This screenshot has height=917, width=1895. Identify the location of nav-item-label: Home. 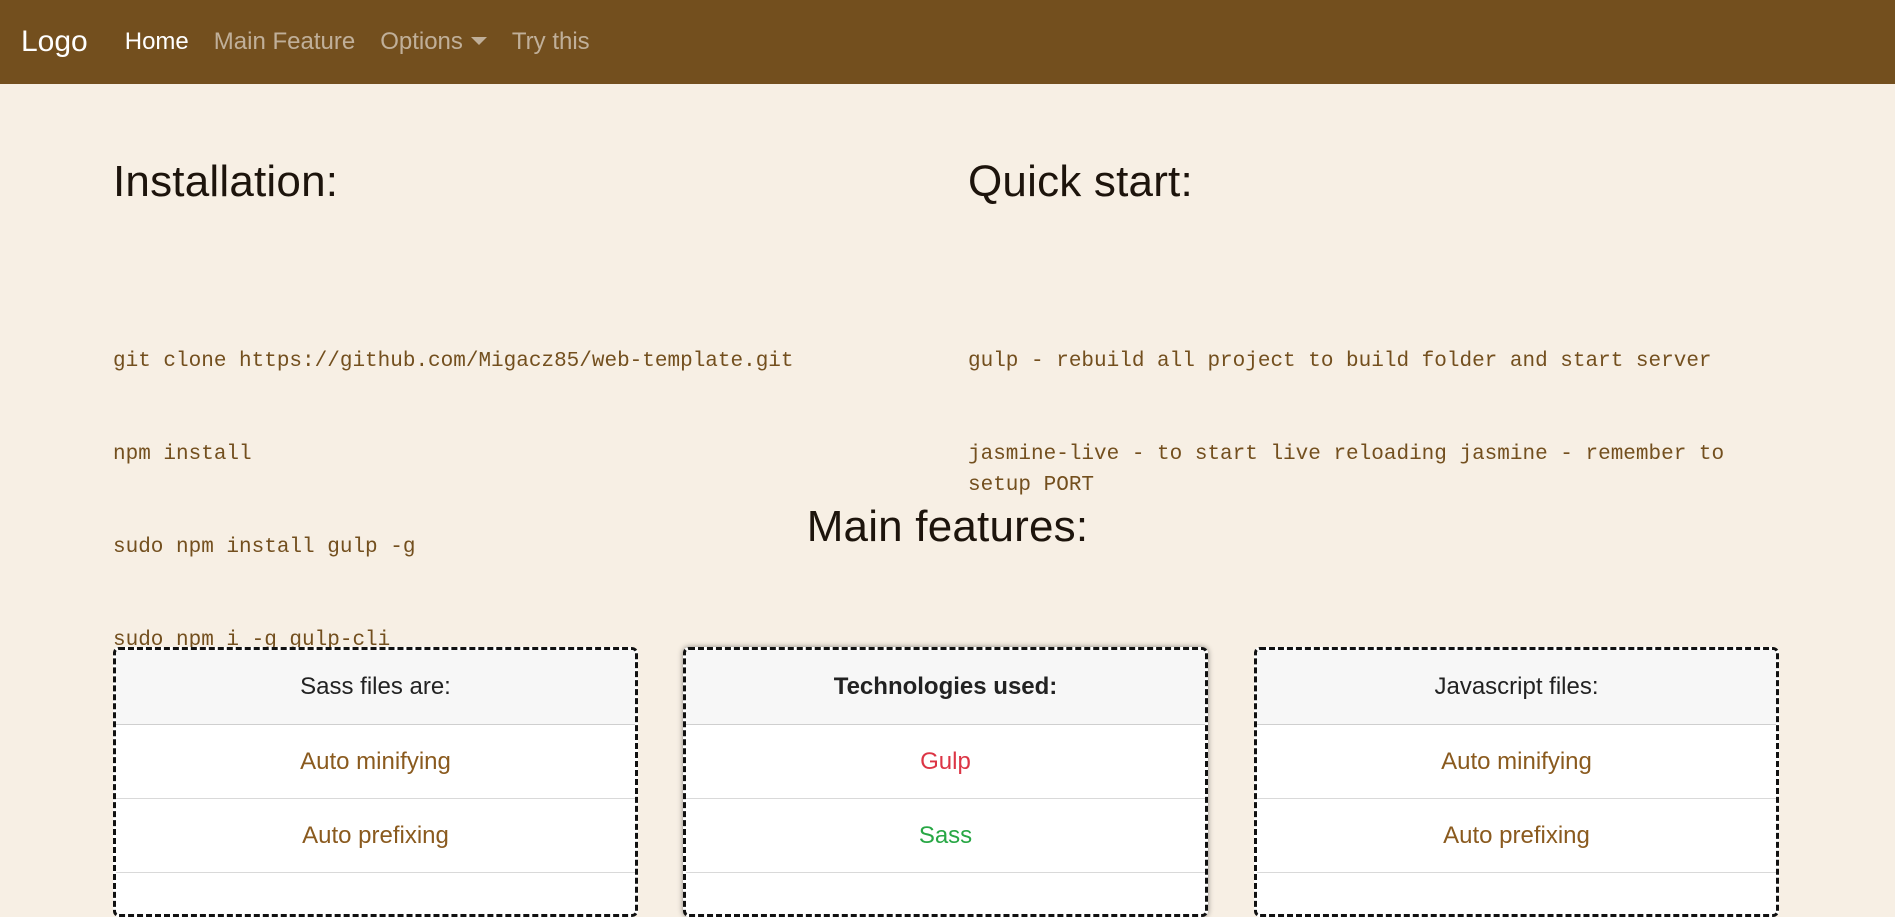
(156, 41).